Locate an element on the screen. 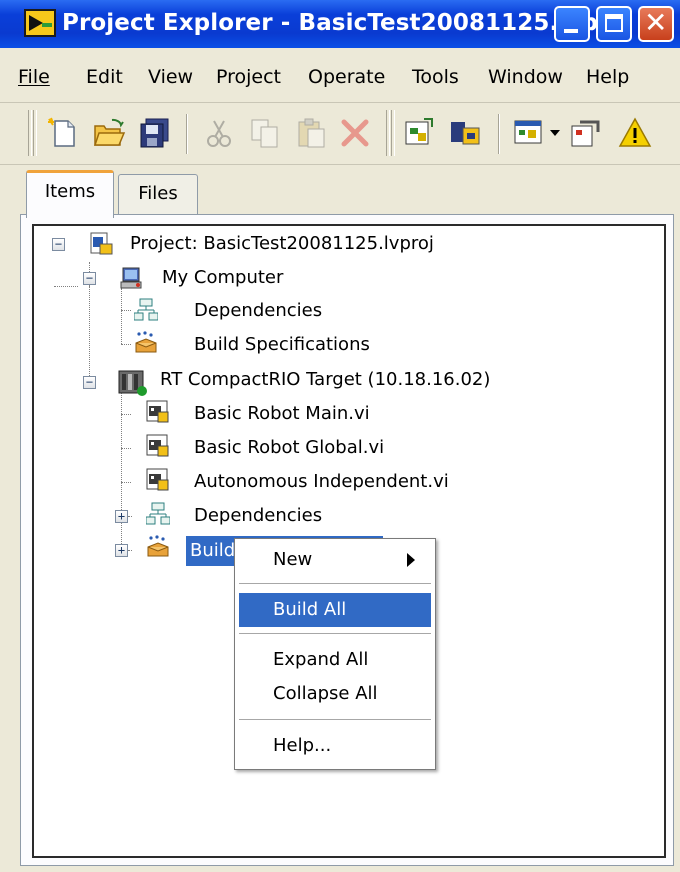 The width and height of the screenshot is (680, 872). properties-icon is located at coordinates (585, 133).